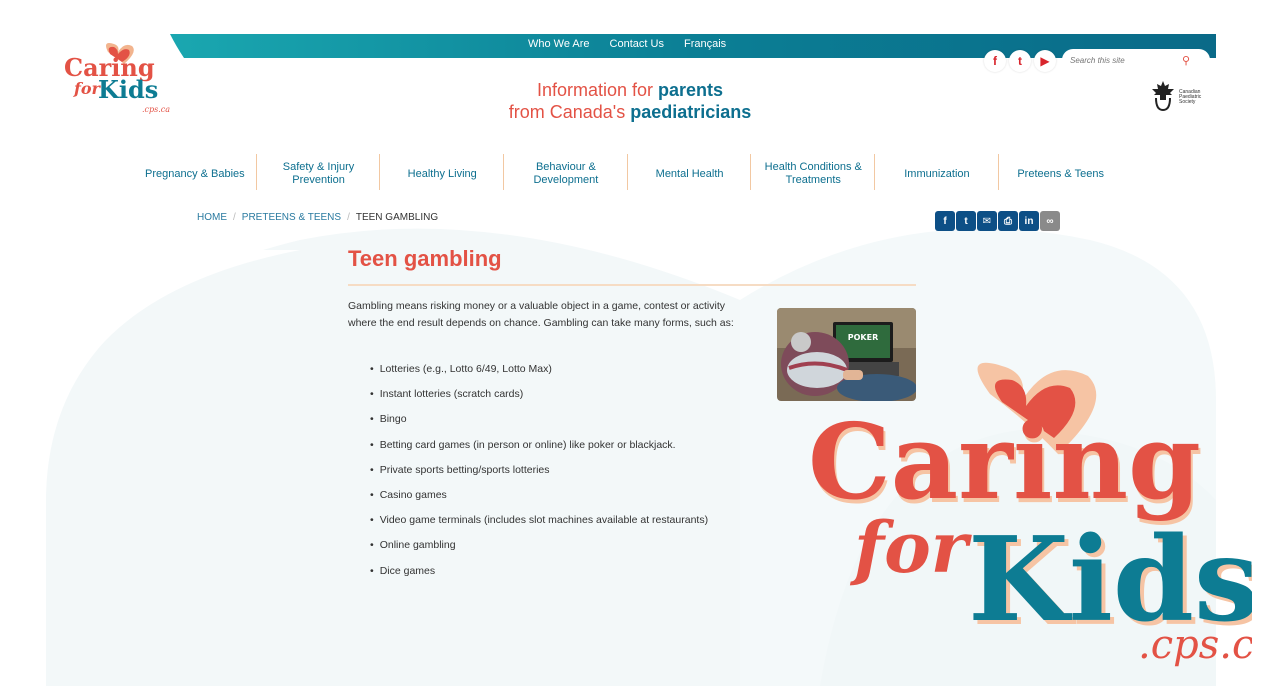  I want to click on share-bar: f t ✉ ⎙ in ∞, so click(997, 221).